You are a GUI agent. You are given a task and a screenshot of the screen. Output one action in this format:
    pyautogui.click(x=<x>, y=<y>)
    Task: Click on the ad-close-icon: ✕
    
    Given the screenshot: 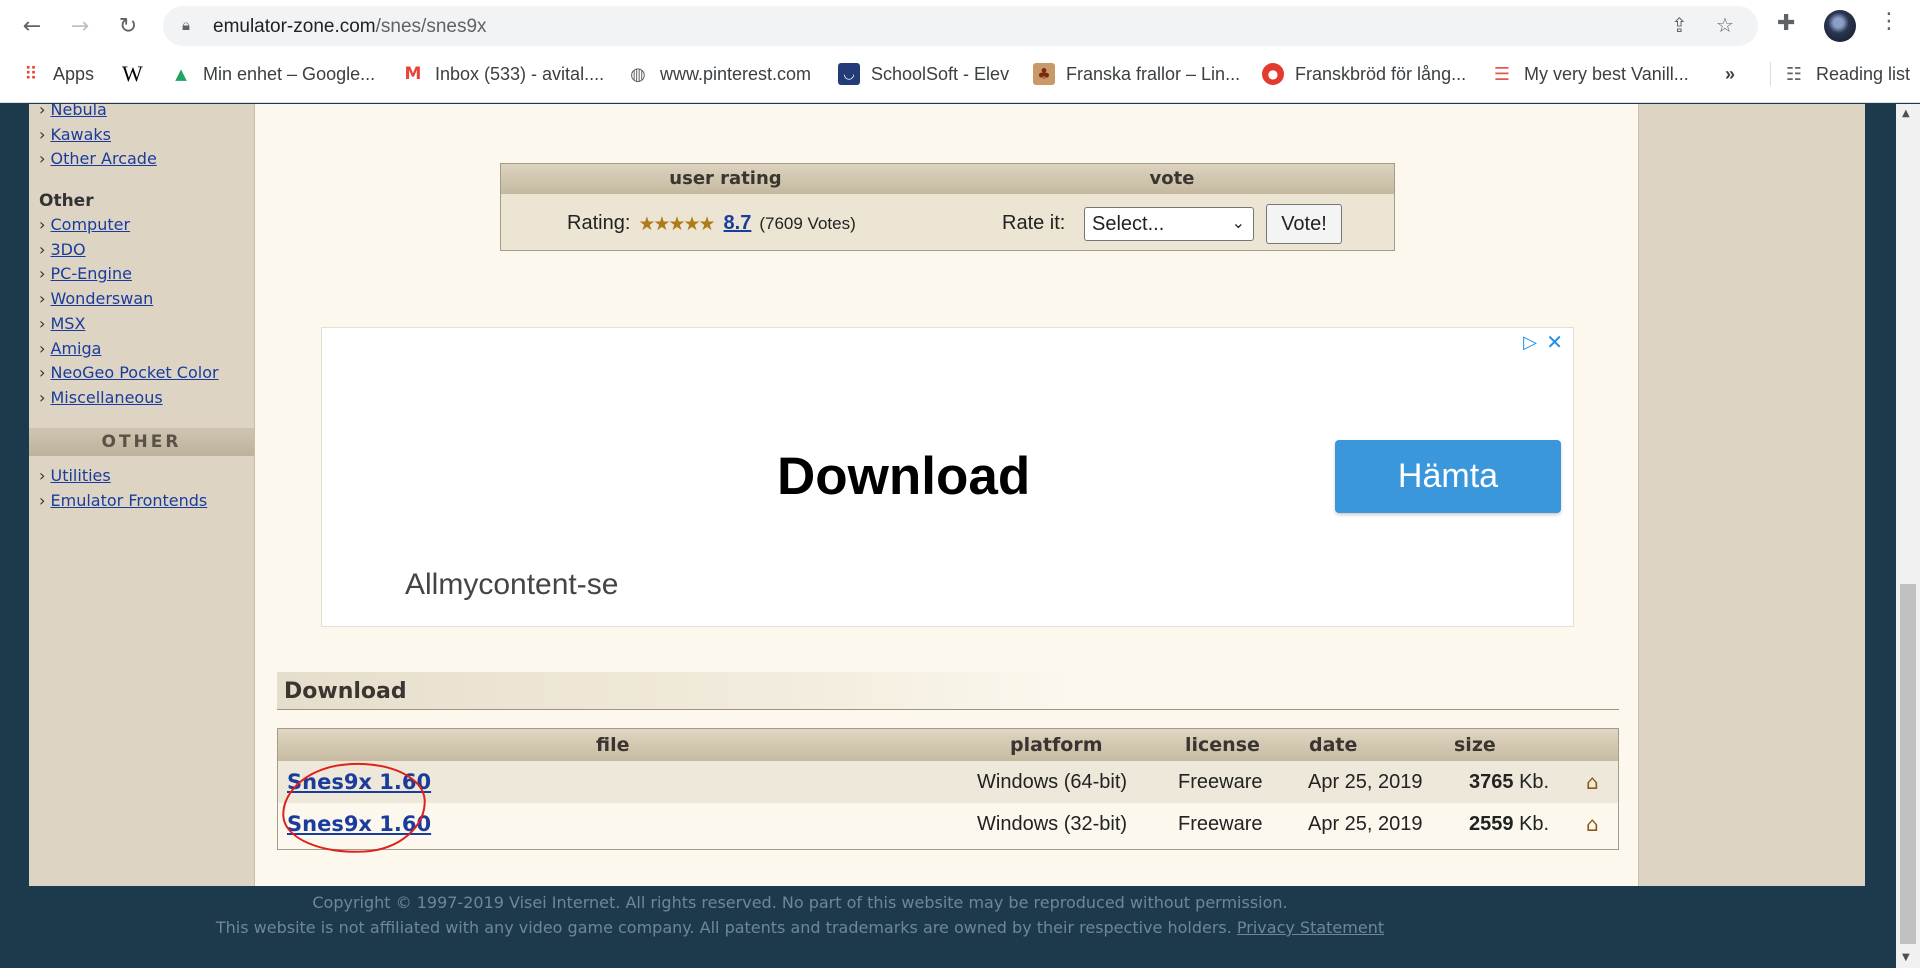 What is the action you would take?
    pyautogui.click(x=1554, y=342)
    